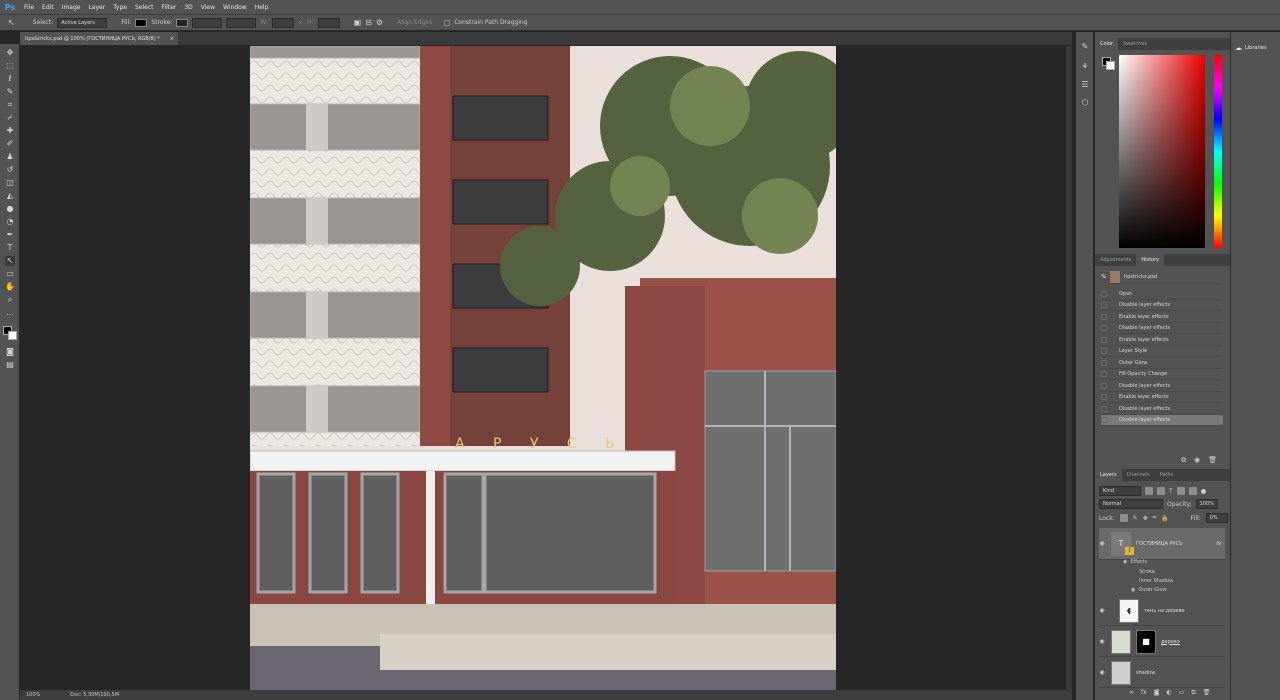 This screenshot has width=1280, height=700. I want to click on path-selection-tool-icon: ↖, so click(11, 22).